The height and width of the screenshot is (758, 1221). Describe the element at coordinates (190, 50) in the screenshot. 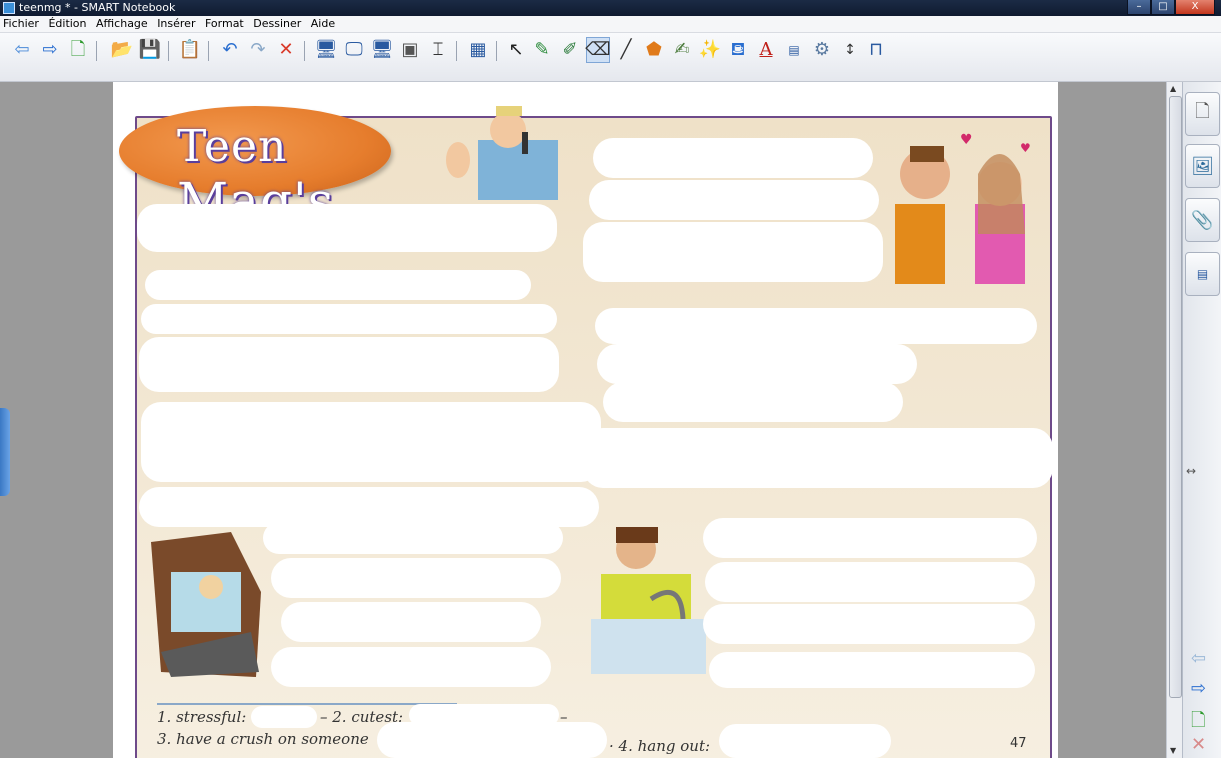

I see `paste-icon: 📋` at that location.